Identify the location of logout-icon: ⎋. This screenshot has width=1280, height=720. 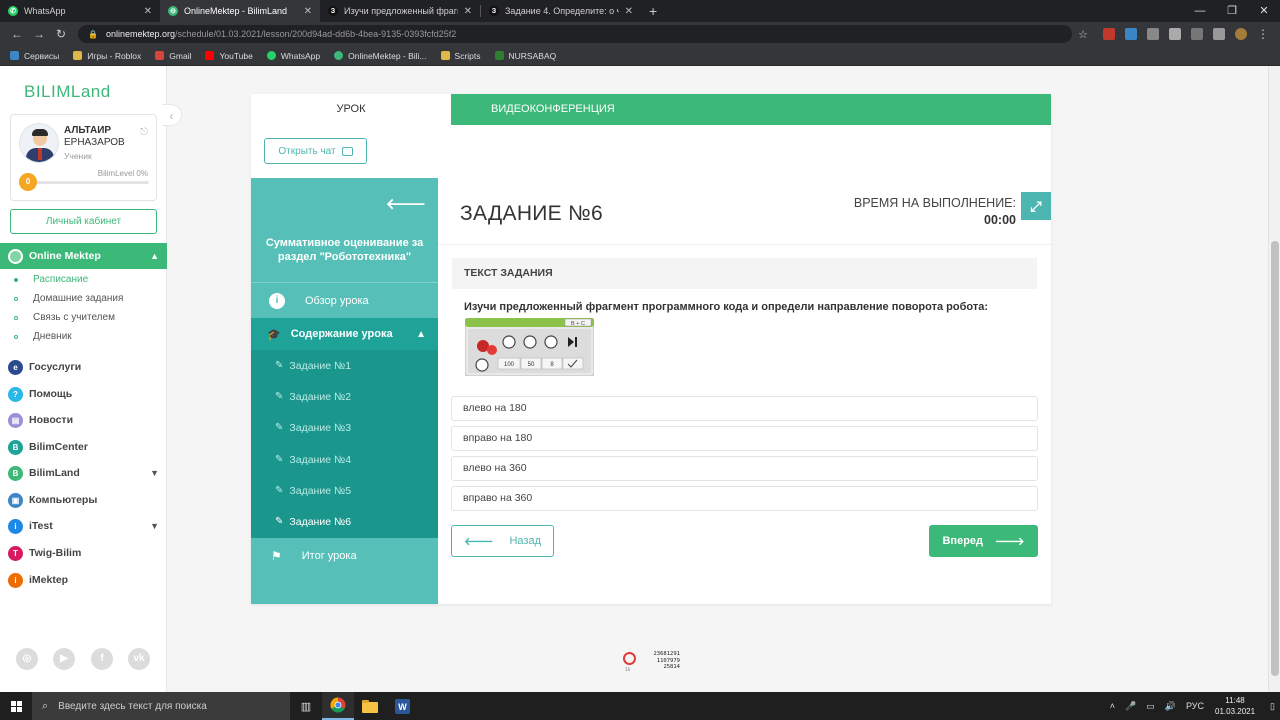
(144, 132).